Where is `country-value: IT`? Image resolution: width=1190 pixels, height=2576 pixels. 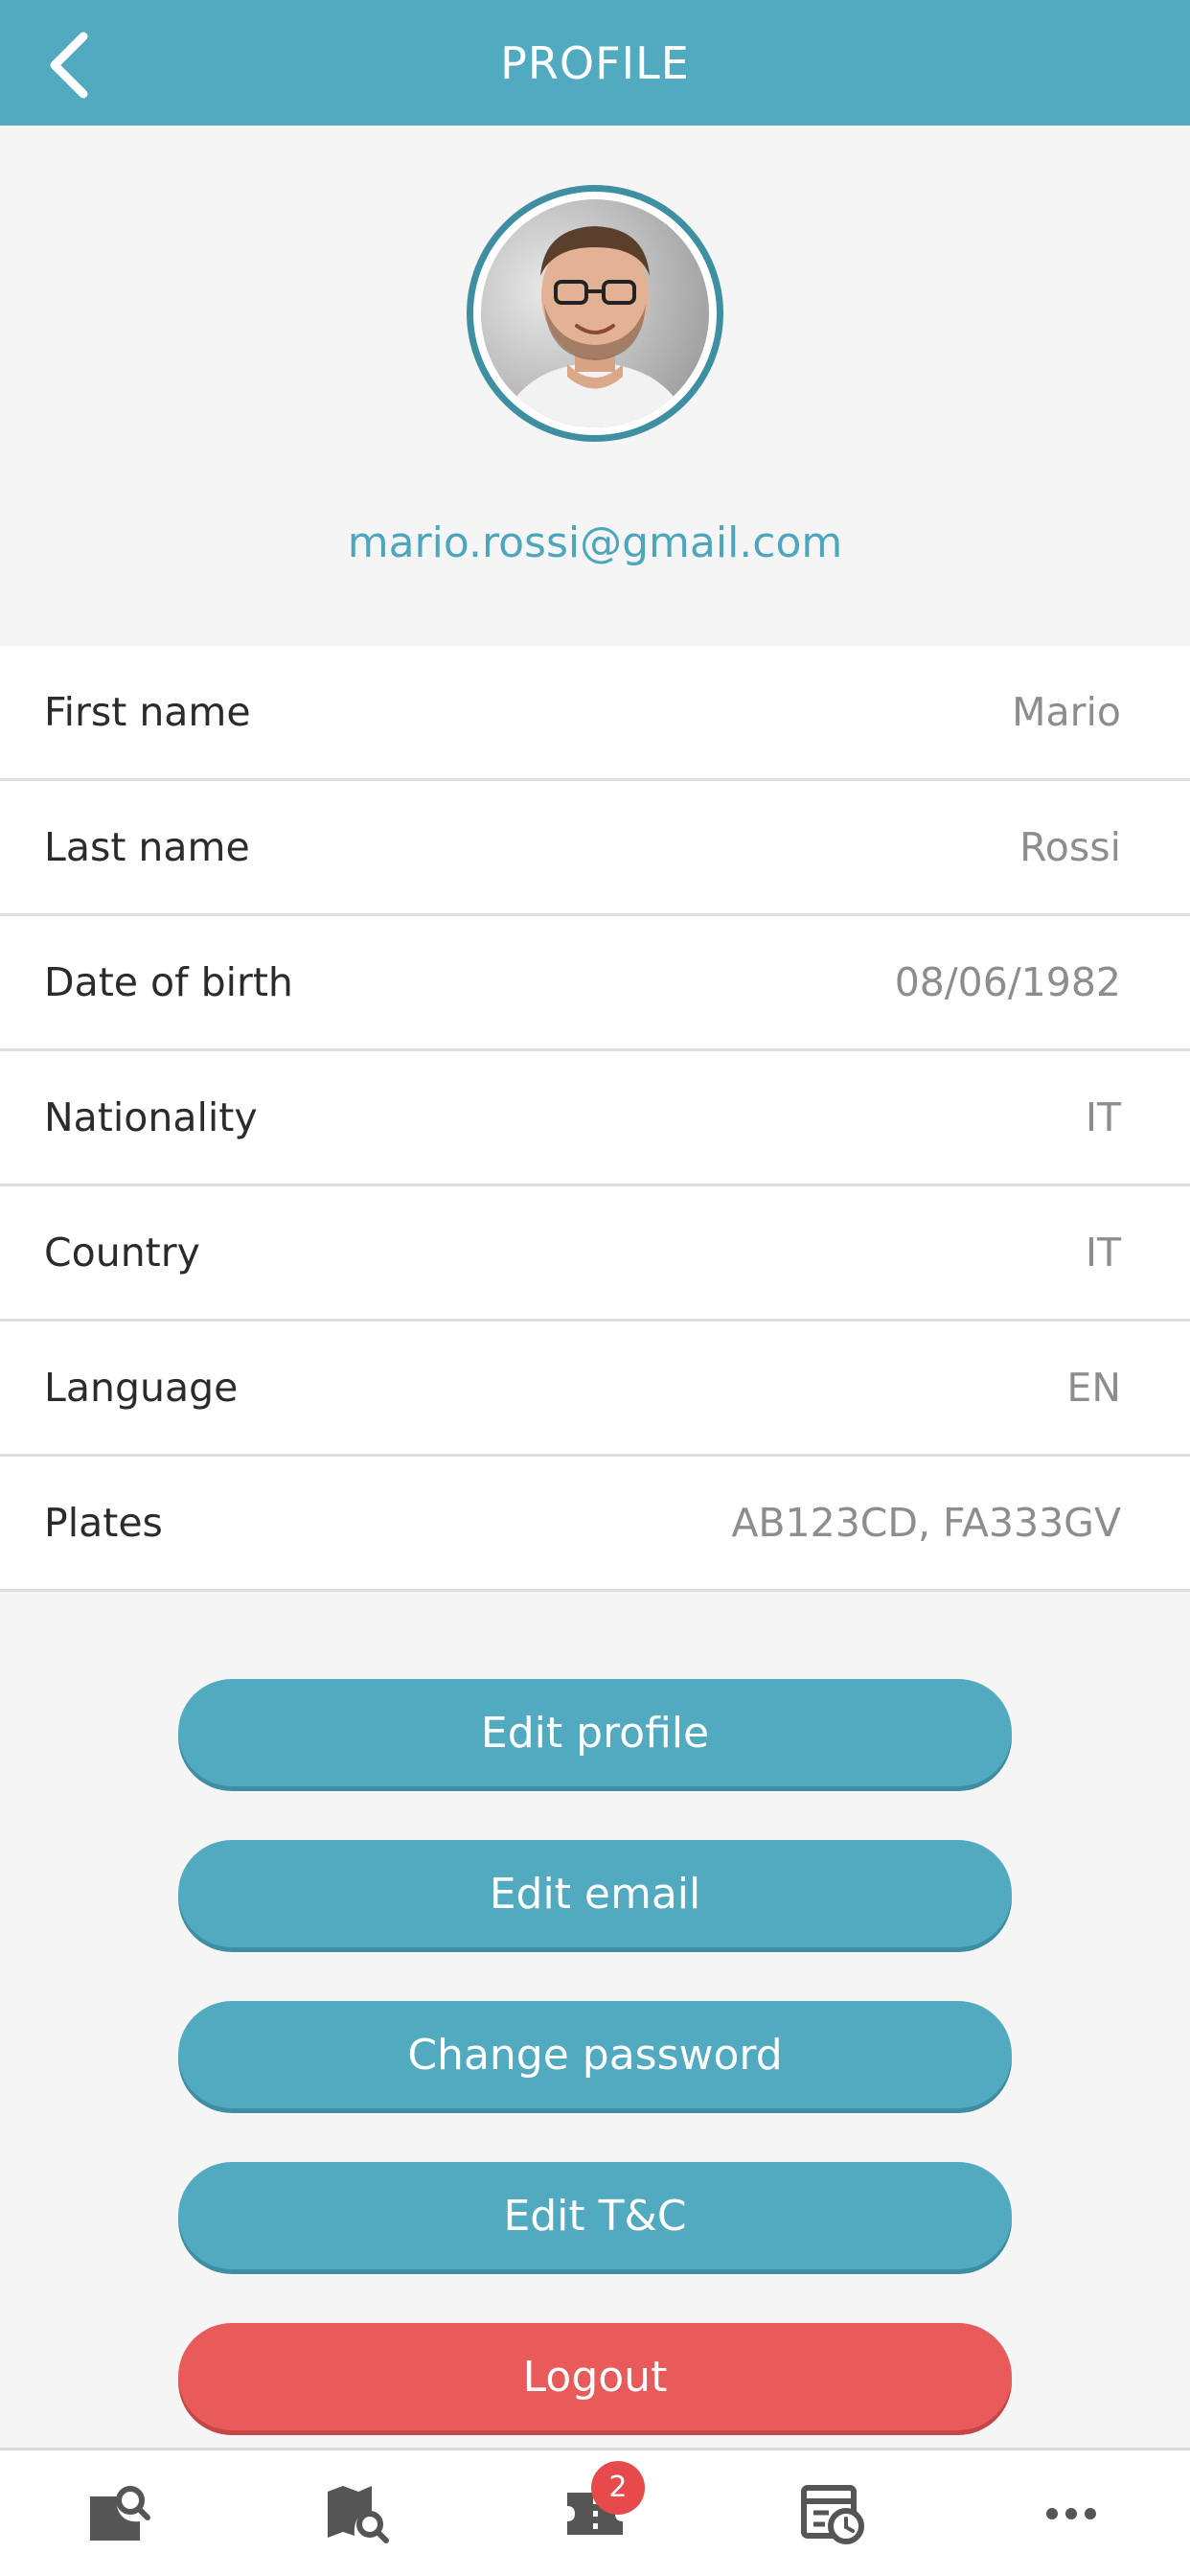
country-value: IT is located at coordinates (1103, 1253).